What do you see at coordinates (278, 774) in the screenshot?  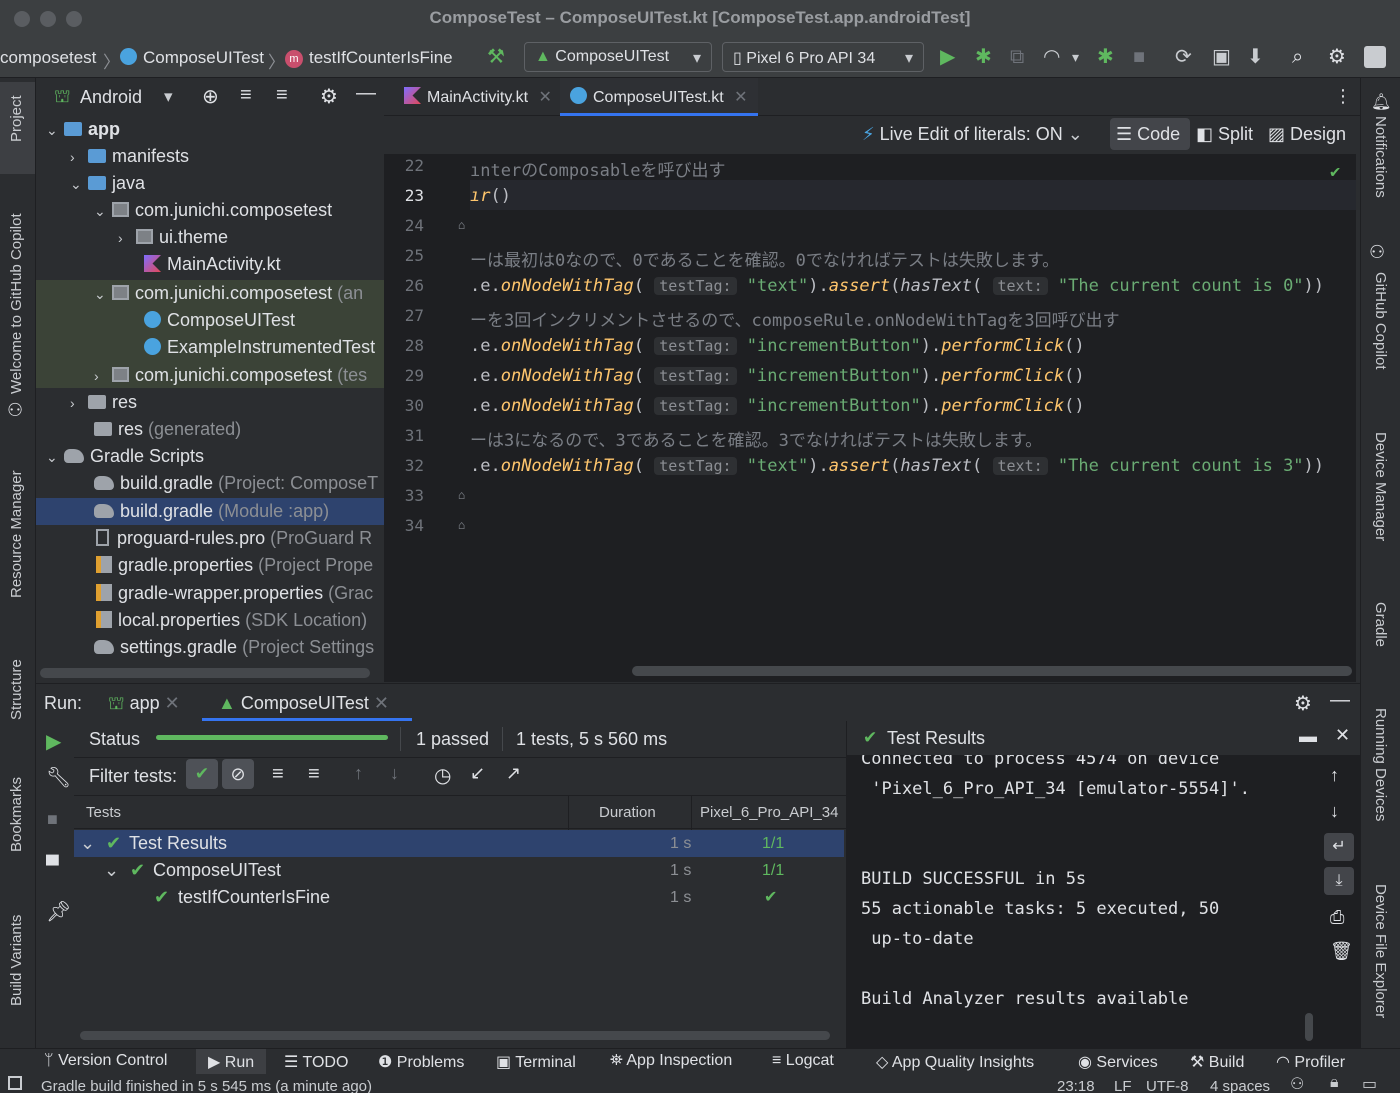 I see `expand-all-icon: ≡` at bounding box center [278, 774].